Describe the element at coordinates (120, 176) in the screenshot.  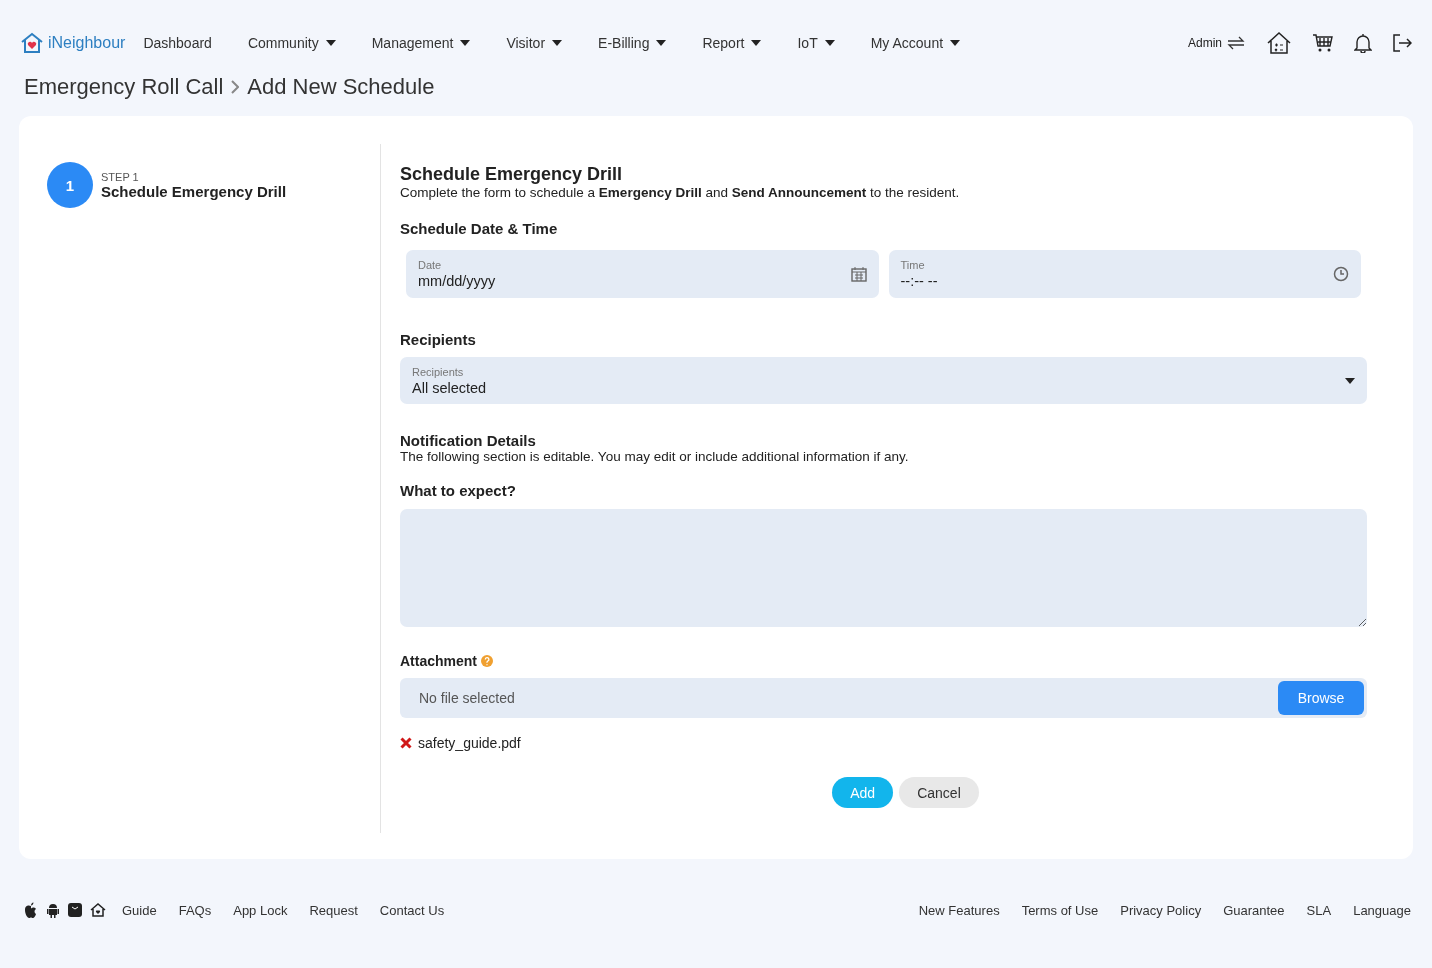
I see `step-label: STEP 1` at that location.